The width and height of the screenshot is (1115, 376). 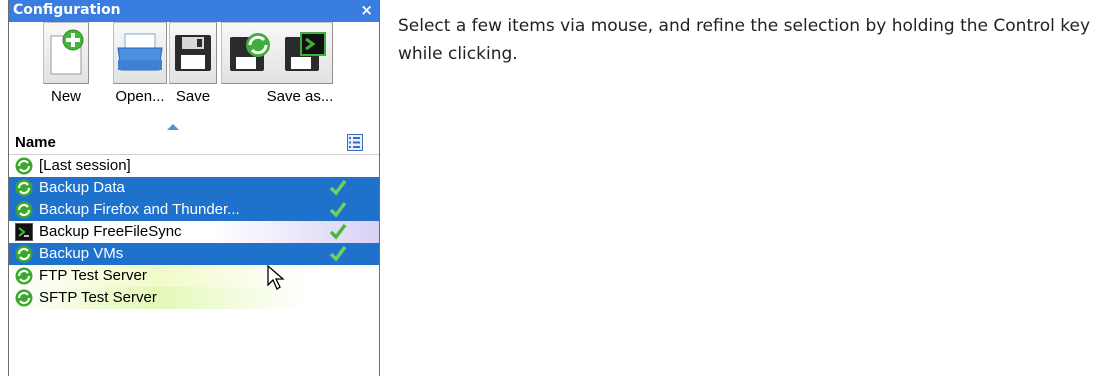 What do you see at coordinates (98, 297) in the screenshot?
I see `list-item-label: SFTP Test Server` at bounding box center [98, 297].